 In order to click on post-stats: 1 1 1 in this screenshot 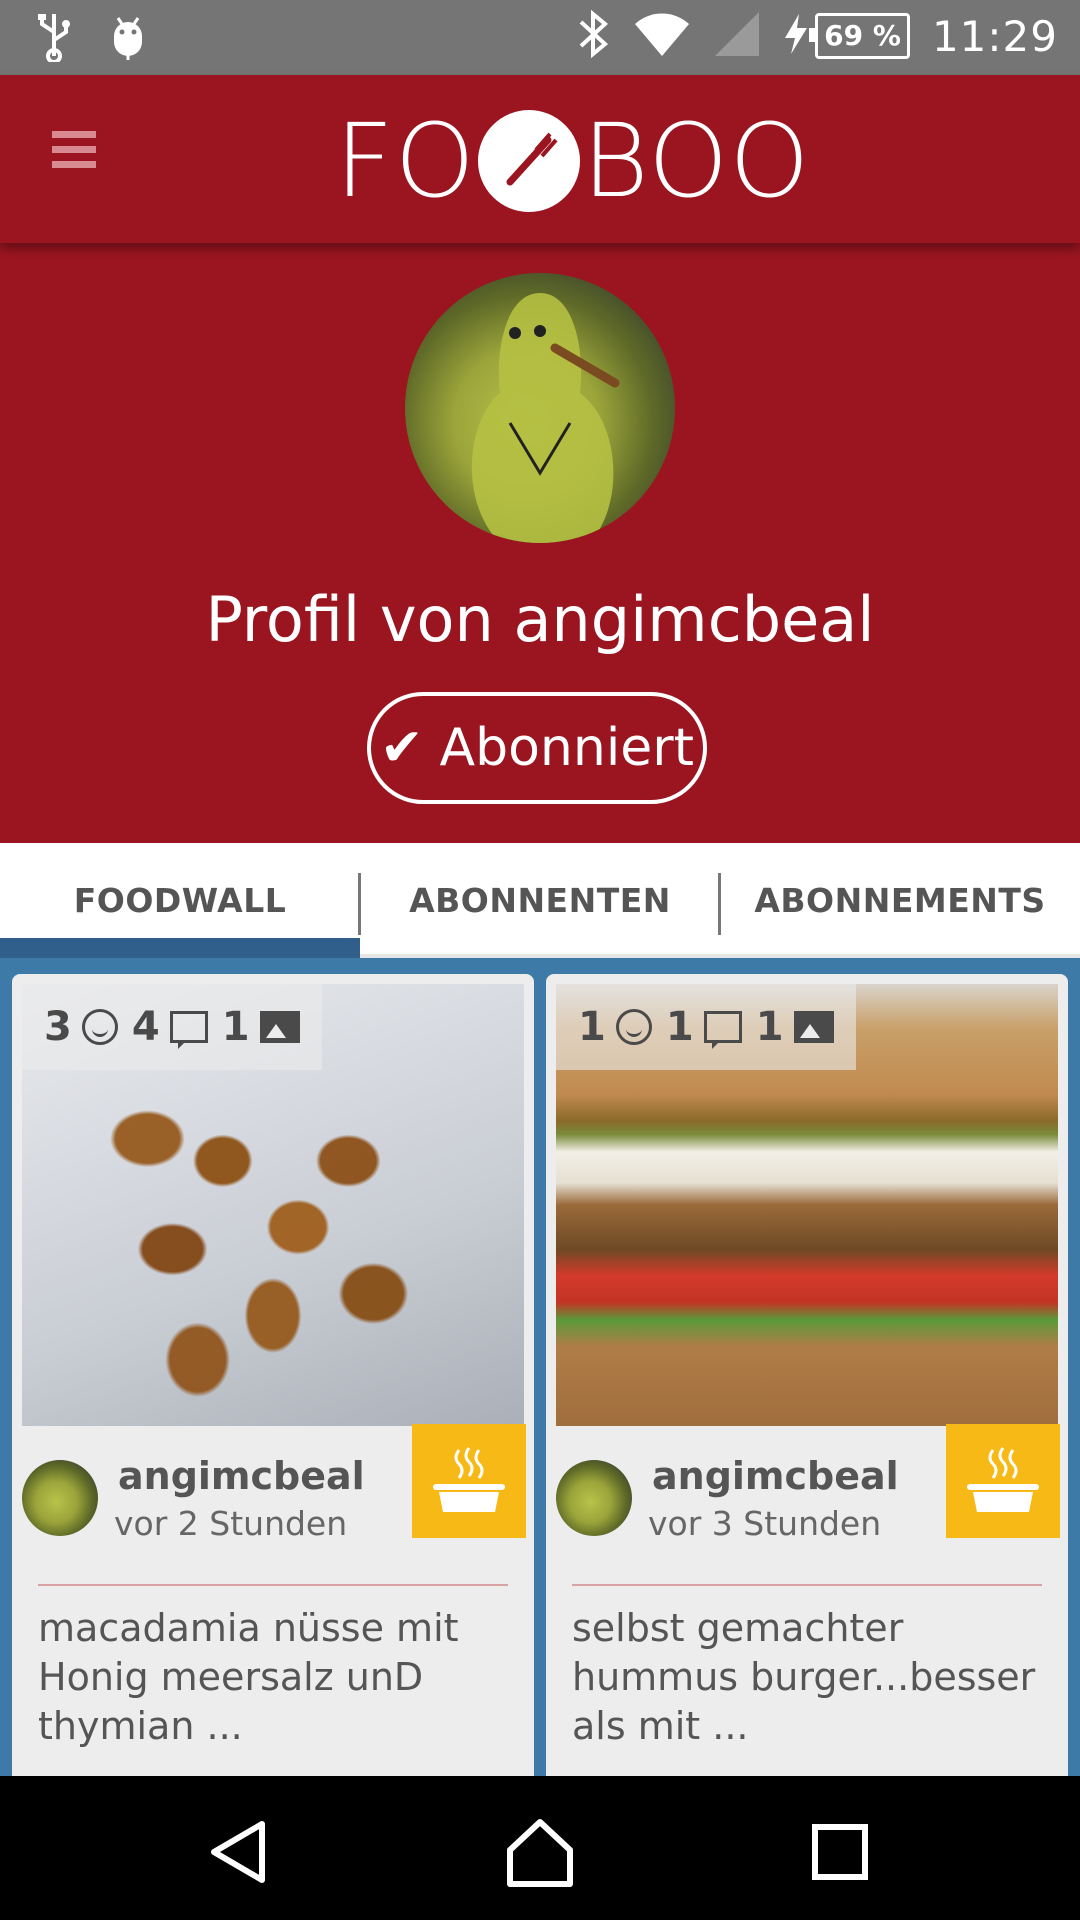, I will do `click(706, 1027)`.